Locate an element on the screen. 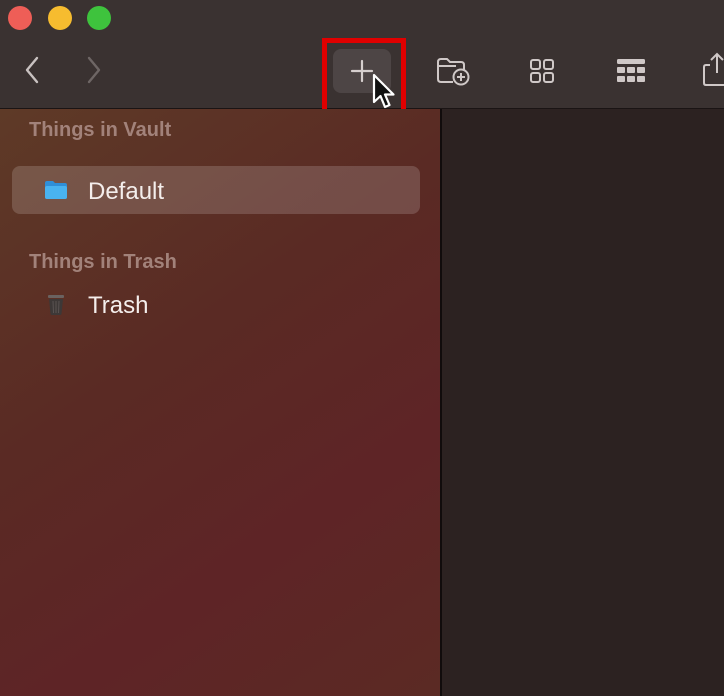 The image size is (724, 696). forward-button is located at coordinates (94, 70).